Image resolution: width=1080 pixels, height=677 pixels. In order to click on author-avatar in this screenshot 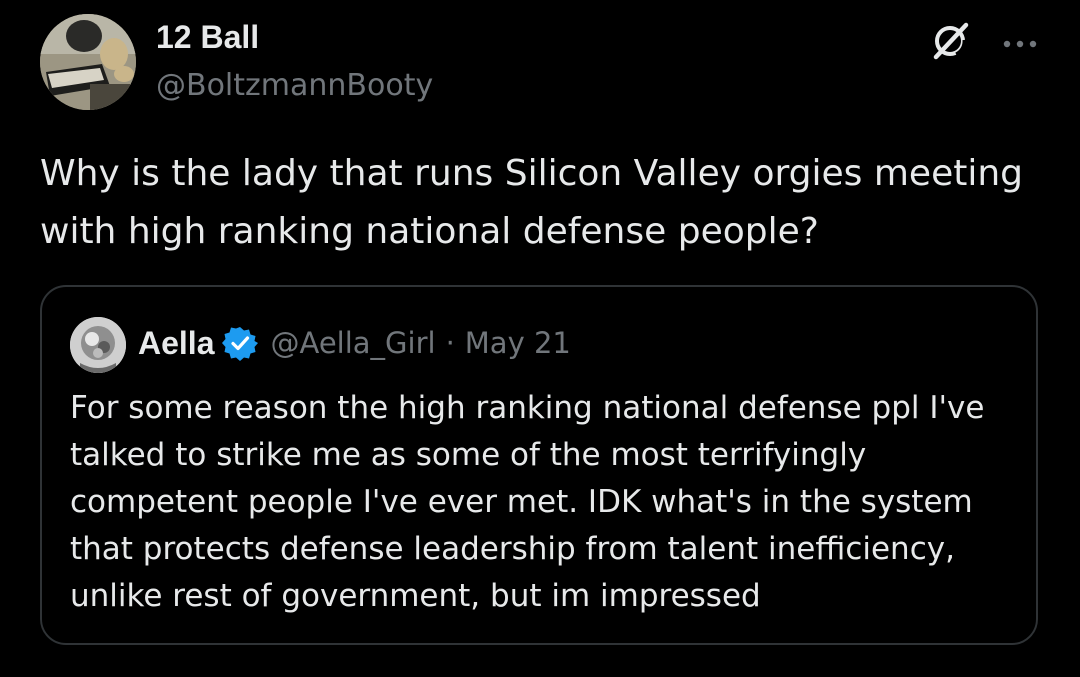, I will do `click(88, 62)`.